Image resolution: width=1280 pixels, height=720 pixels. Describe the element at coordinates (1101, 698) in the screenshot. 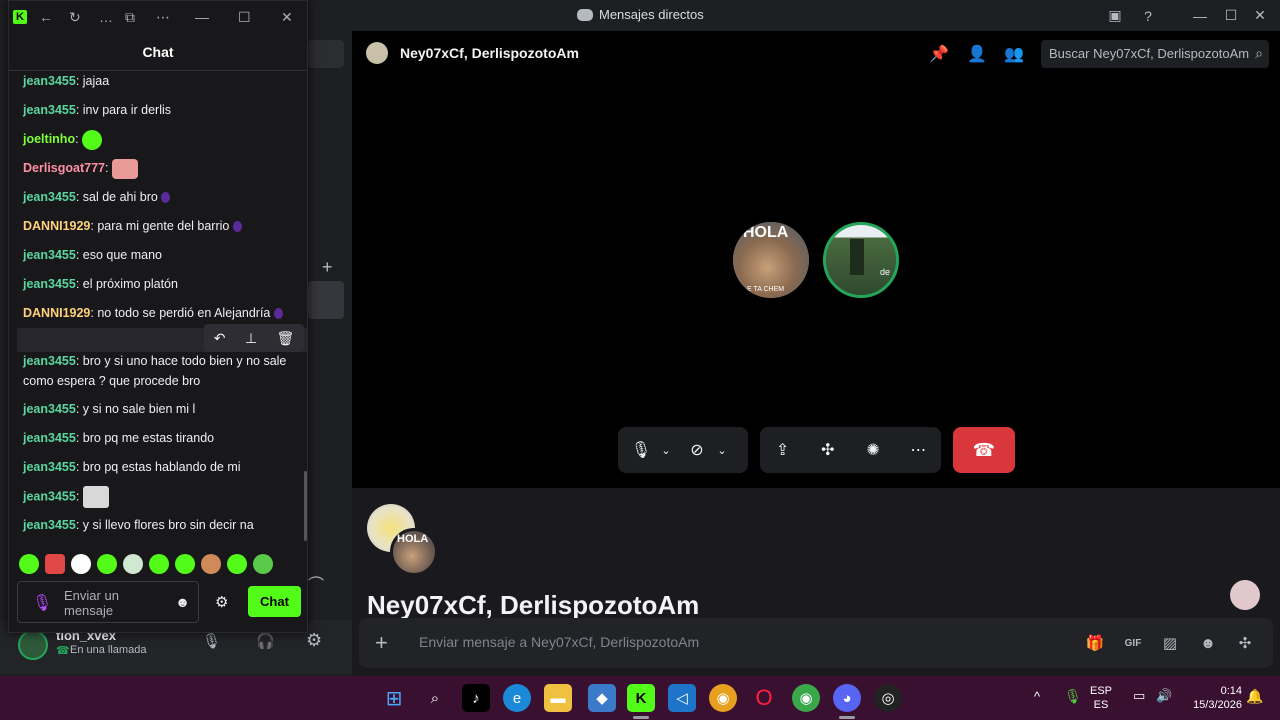

I see `language-indicator: ESP ES` at that location.